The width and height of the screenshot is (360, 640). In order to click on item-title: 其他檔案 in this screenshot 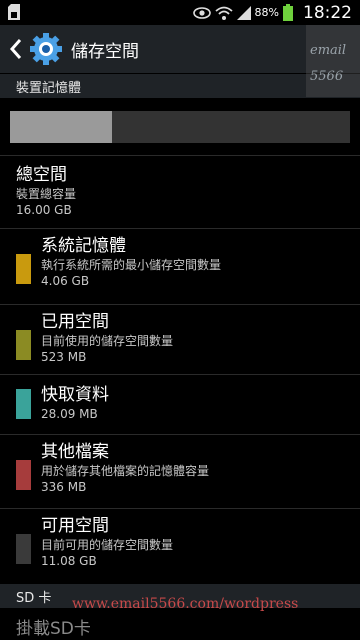, I will do `click(75, 452)`.